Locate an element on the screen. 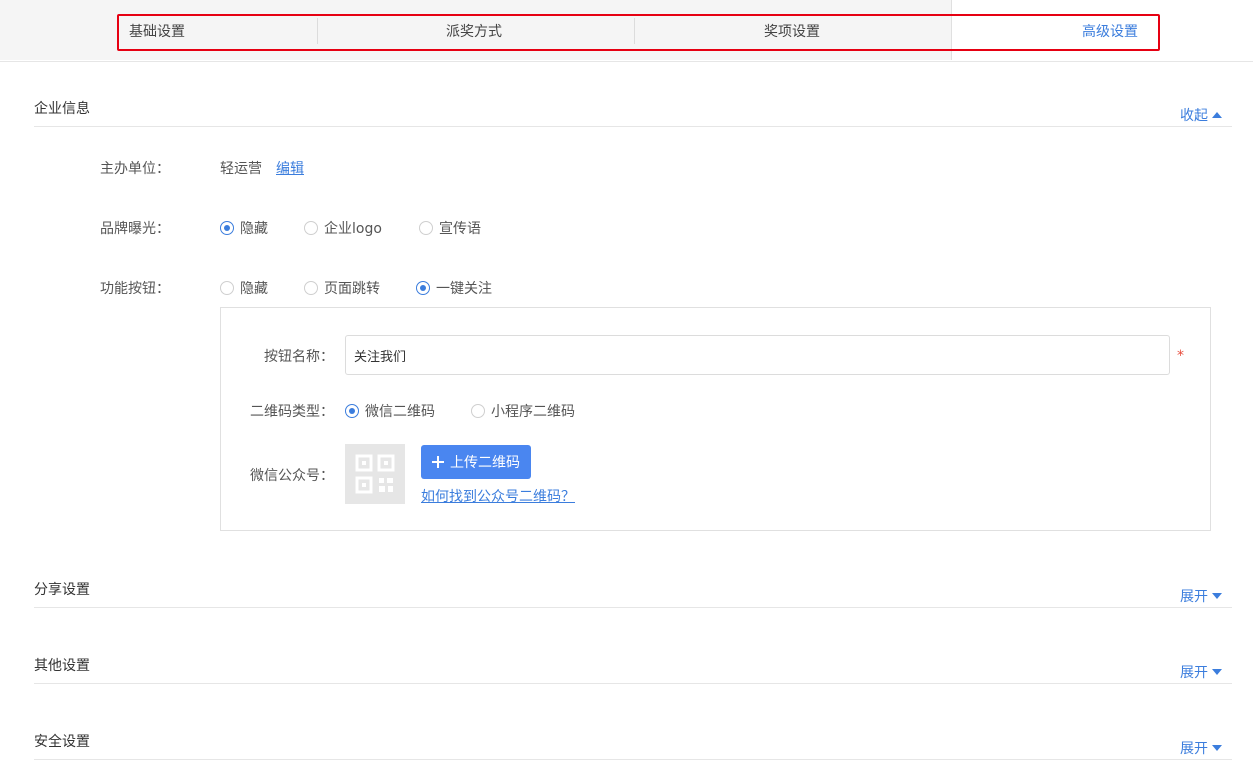 The height and width of the screenshot is (774, 1253). brand-radio-logo: 企业logo is located at coordinates (343, 228).